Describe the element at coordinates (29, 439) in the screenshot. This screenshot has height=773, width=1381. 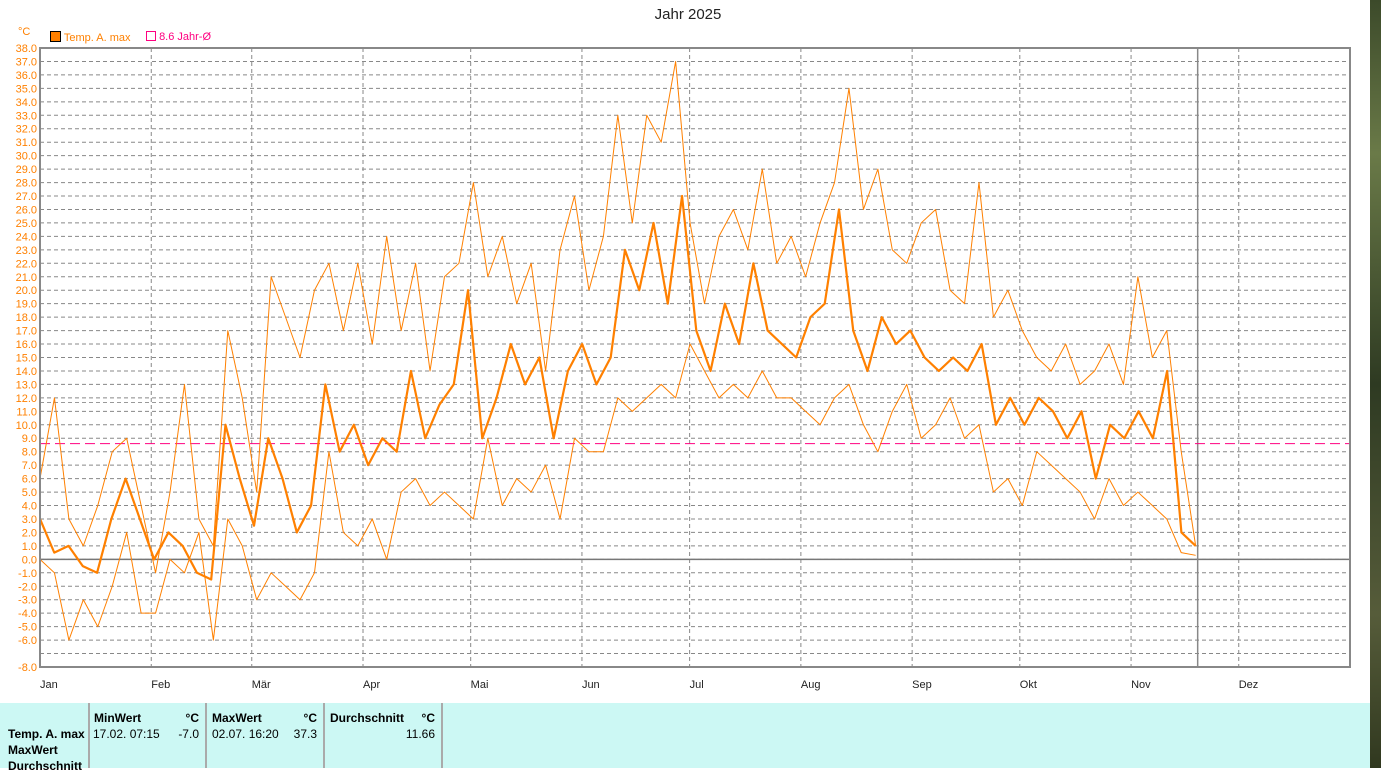
I see `y-tick-label: 9.0` at that location.